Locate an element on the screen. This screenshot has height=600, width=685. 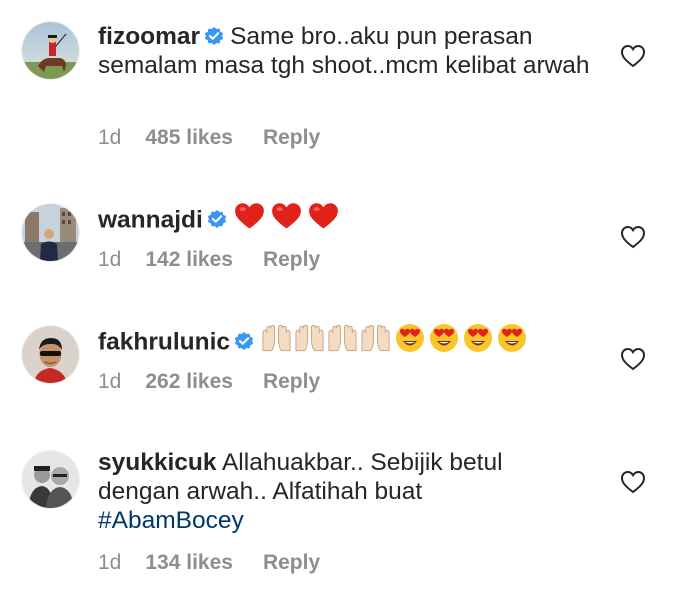
likes-count: 485 likes is located at coordinates (189, 138).